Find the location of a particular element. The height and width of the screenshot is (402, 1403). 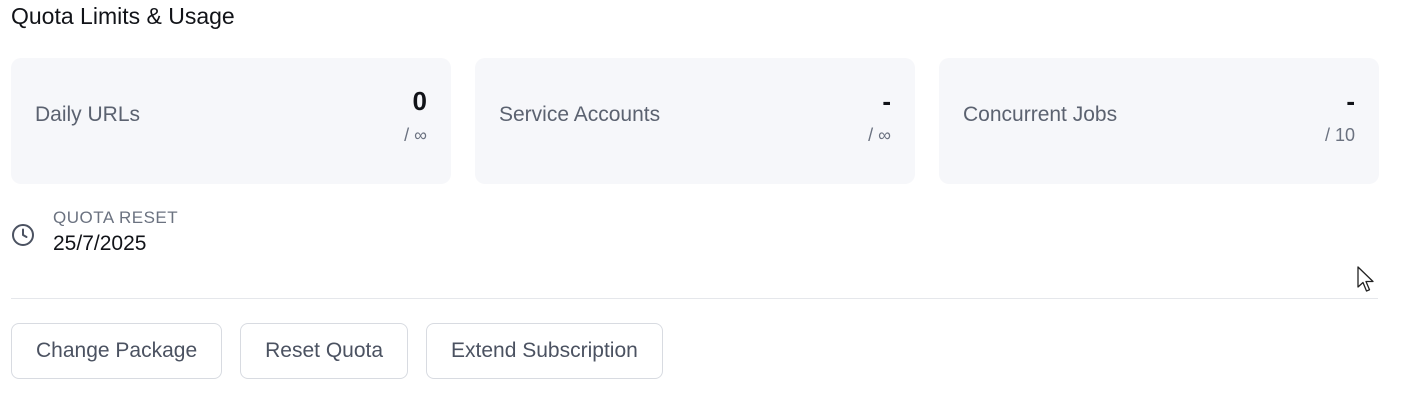

card-limit: / 10 is located at coordinates (1339, 135).